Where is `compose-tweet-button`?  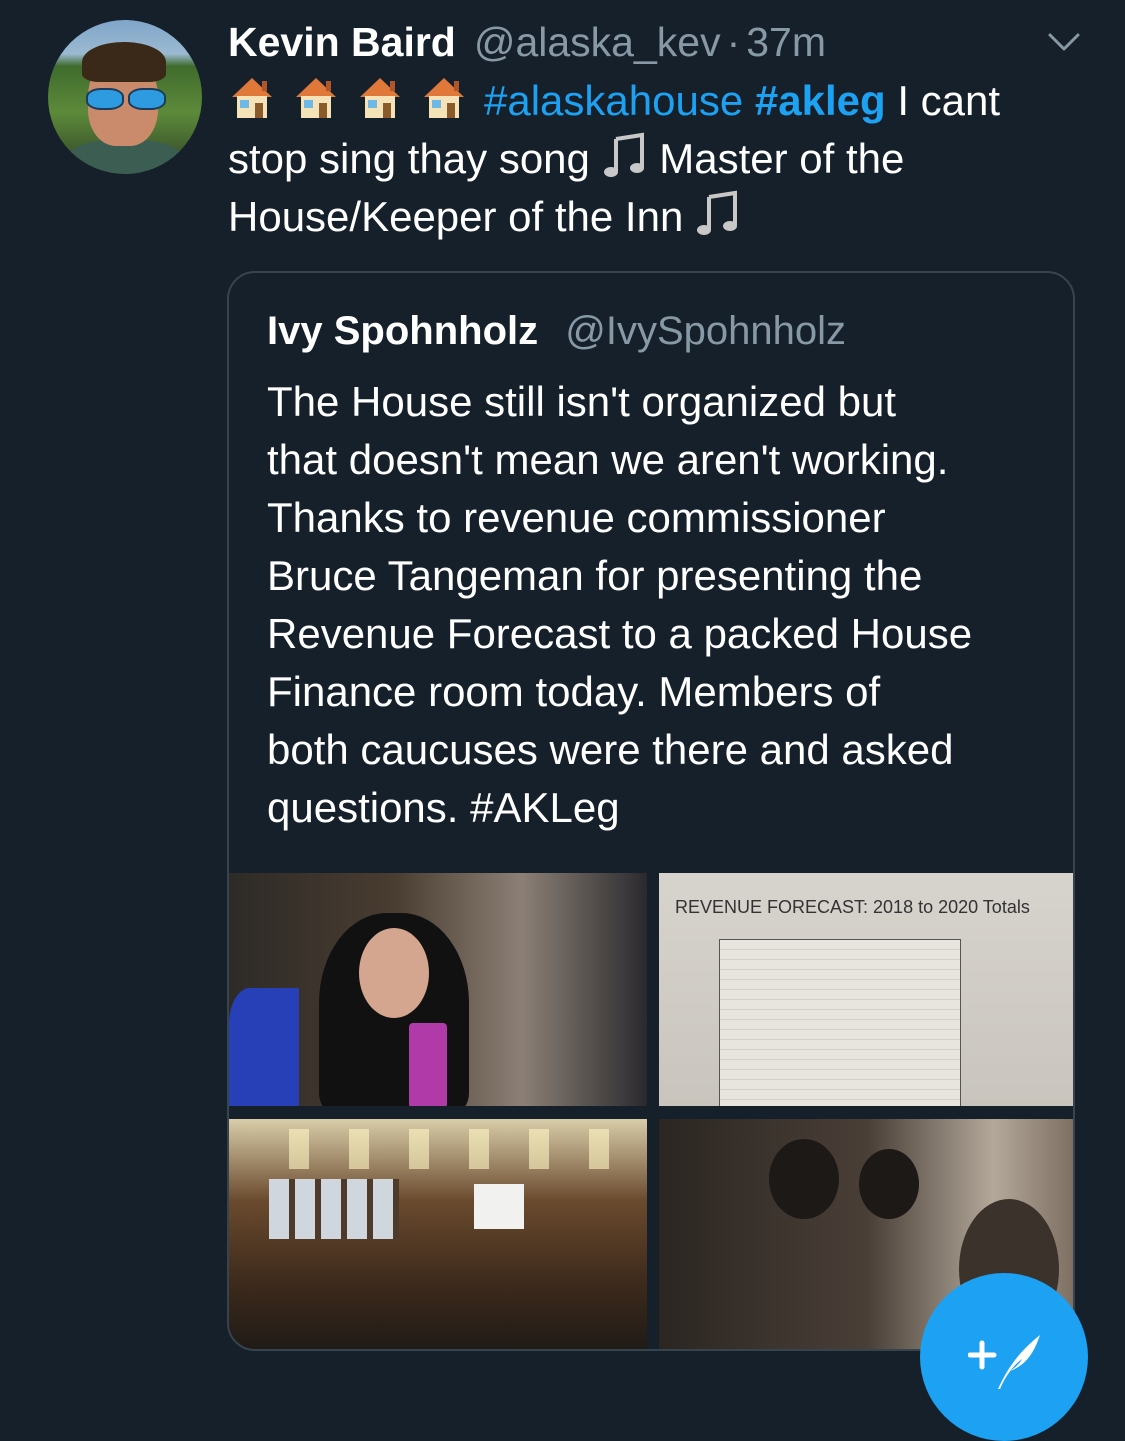
compose-tweet-button is located at coordinates (1004, 1357).